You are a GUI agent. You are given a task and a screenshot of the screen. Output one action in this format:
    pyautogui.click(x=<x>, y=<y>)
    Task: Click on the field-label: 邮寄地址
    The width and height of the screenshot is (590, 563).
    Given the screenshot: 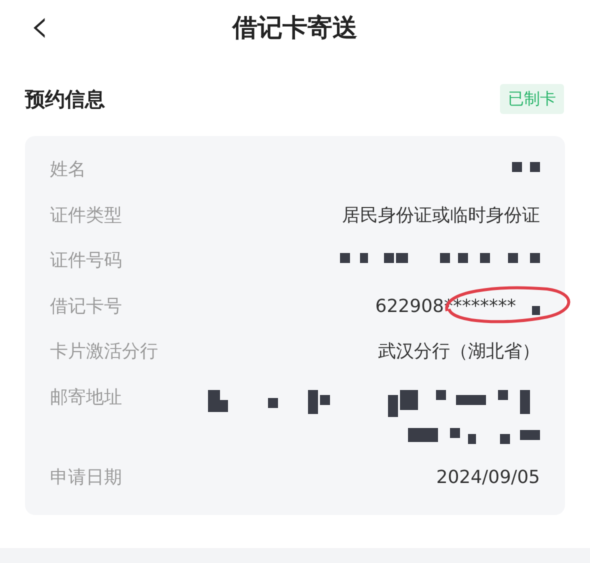 What is the action you would take?
    pyautogui.click(x=86, y=398)
    